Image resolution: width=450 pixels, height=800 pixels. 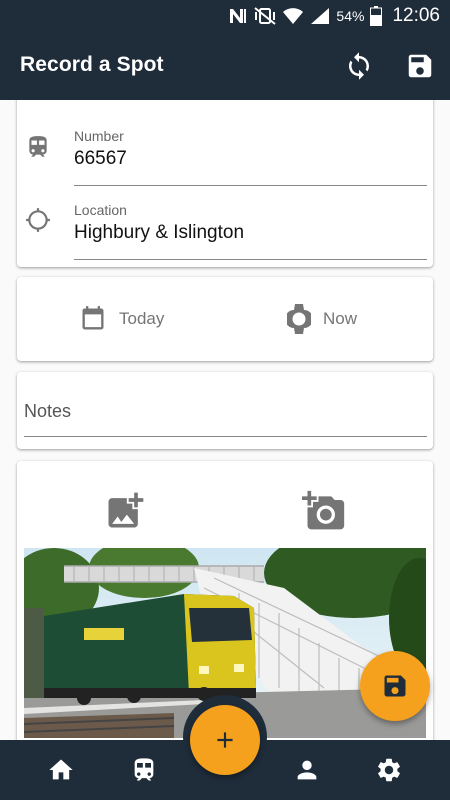 I want to click on location-underline, so click(x=250, y=259).